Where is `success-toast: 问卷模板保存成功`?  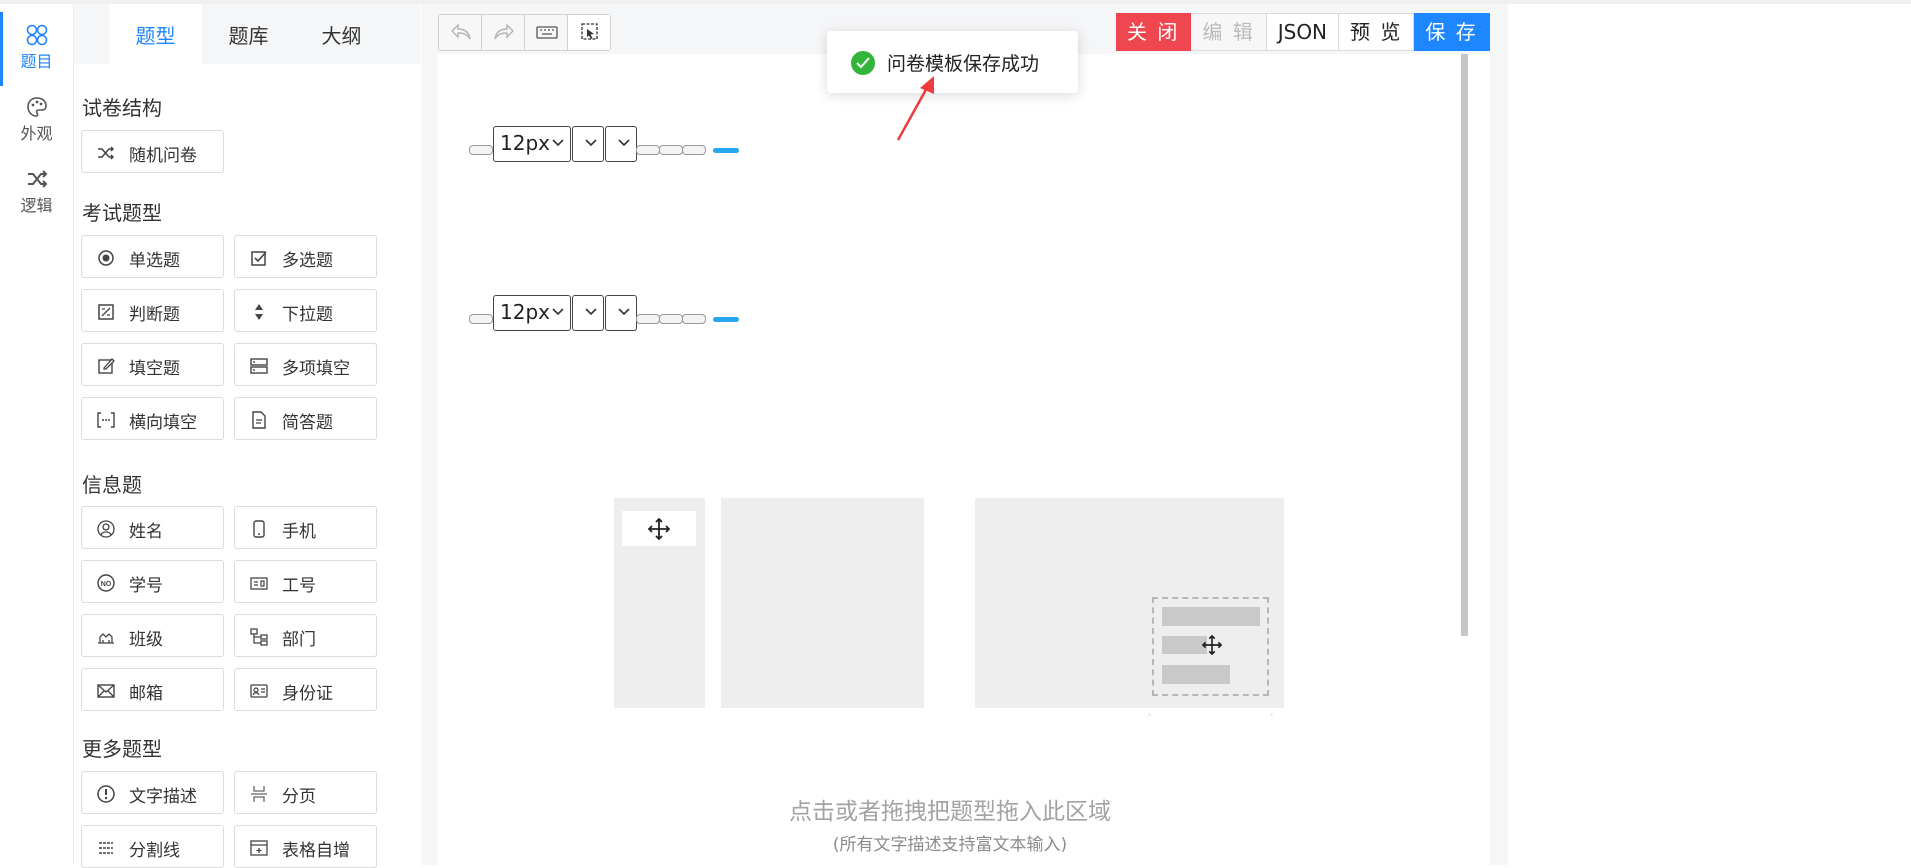 success-toast: 问卷模板保存成功 is located at coordinates (952, 62).